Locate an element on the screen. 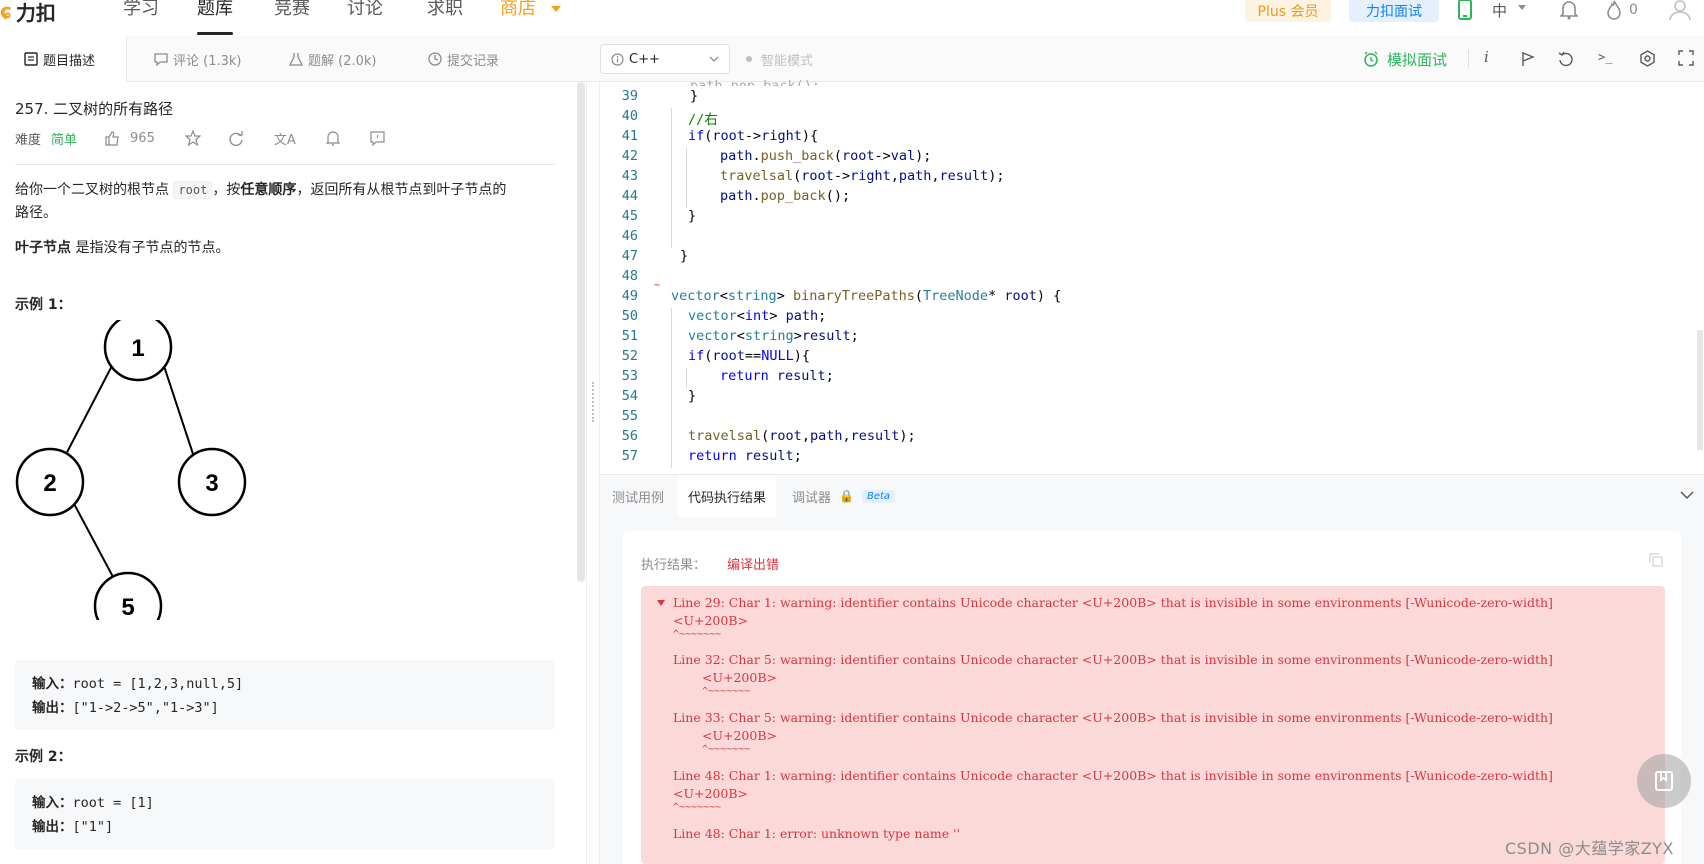 Image resolution: width=1704 pixels, height=864 pixels. flask-icon is located at coordinates (296, 59).